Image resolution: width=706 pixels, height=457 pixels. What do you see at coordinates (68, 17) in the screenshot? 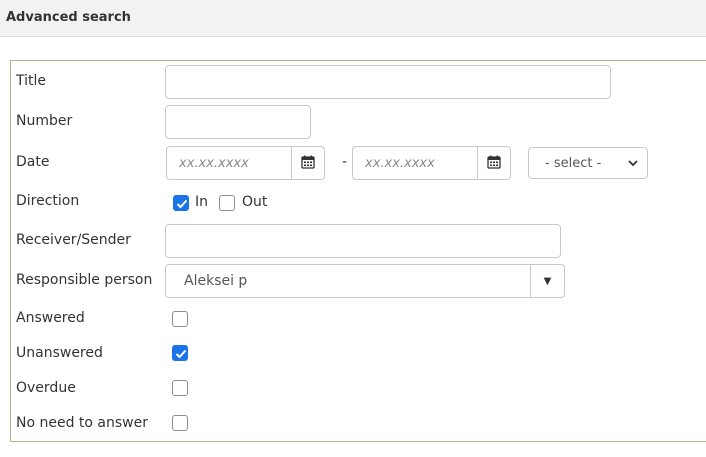
I see `page-title: Advanced search` at bounding box center [68, 17].